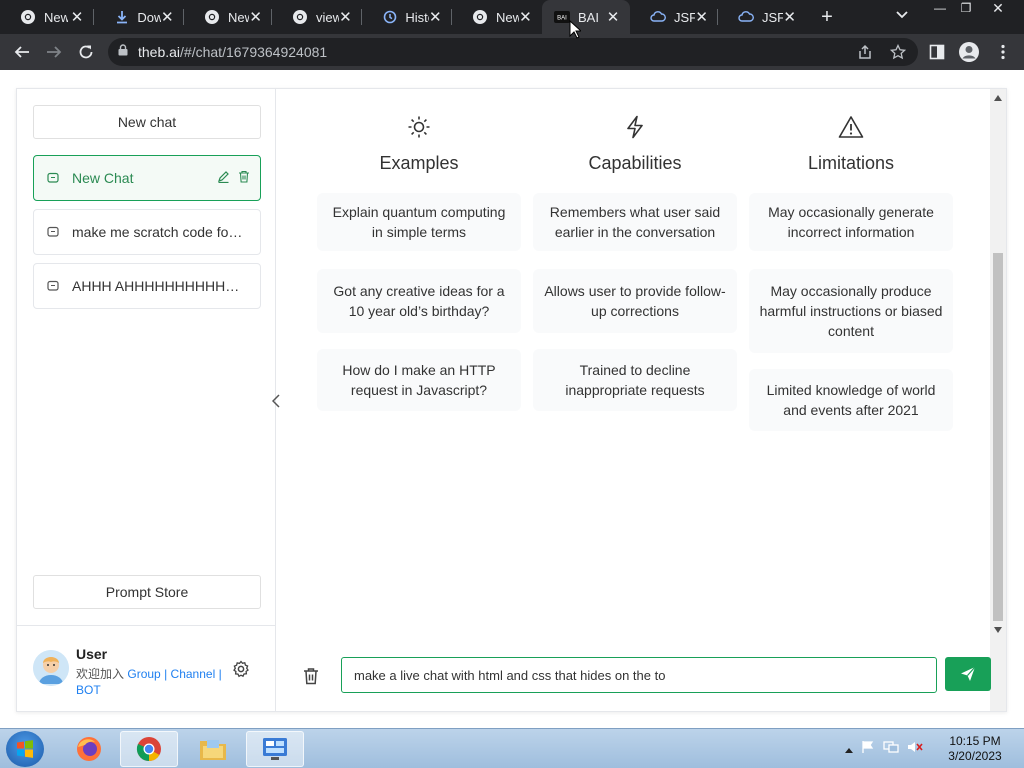 The height and width of the screenshot is (768, 1024). What do you see at coordinates (969, 52) in the screenshot?
I see `profile-icon` at bounding box center [969, 52].